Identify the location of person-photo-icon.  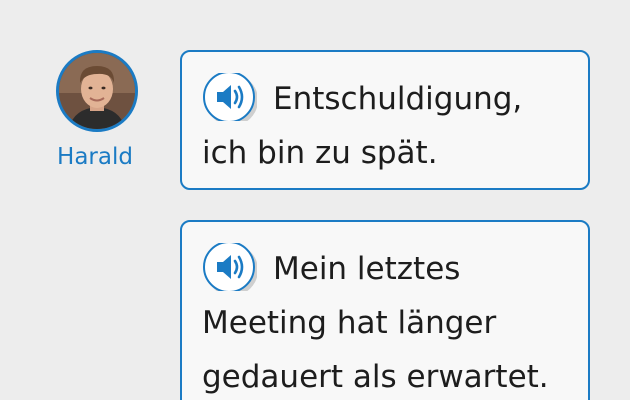
(97, 91).